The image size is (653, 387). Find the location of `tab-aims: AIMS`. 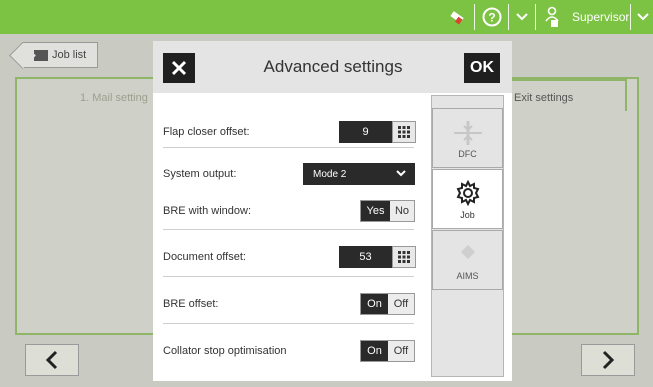

tab-aims: AIMS is located at coordinates (467, 260).